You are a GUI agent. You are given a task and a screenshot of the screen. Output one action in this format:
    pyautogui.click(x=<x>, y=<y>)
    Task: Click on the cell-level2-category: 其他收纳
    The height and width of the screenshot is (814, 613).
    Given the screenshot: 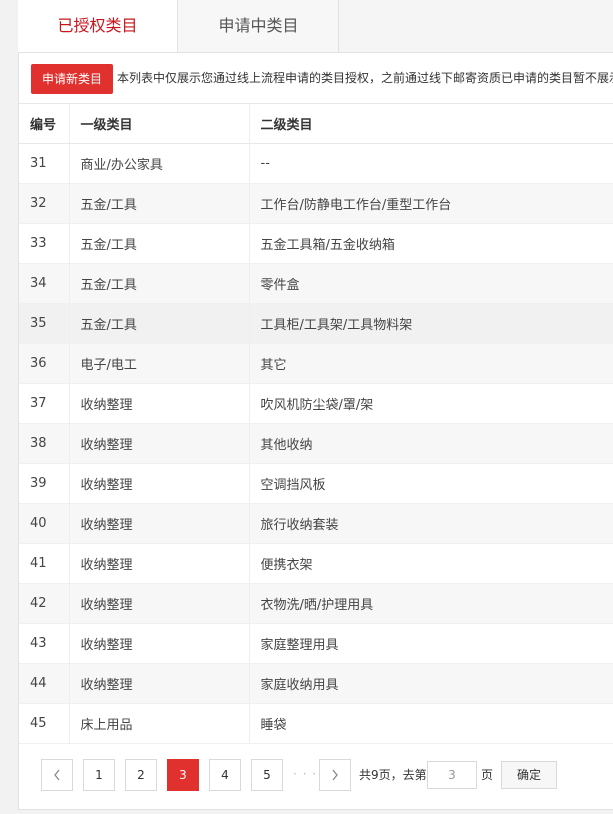 What is the action you would take?
    pyautogui.click(x=430, y=443)
    